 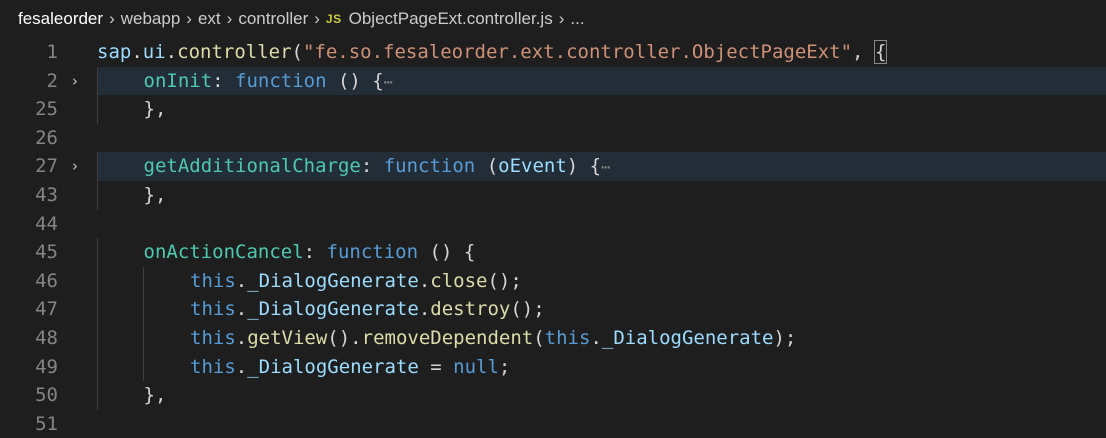 I want to click on code-line: 44, so click(x=553, y=224).